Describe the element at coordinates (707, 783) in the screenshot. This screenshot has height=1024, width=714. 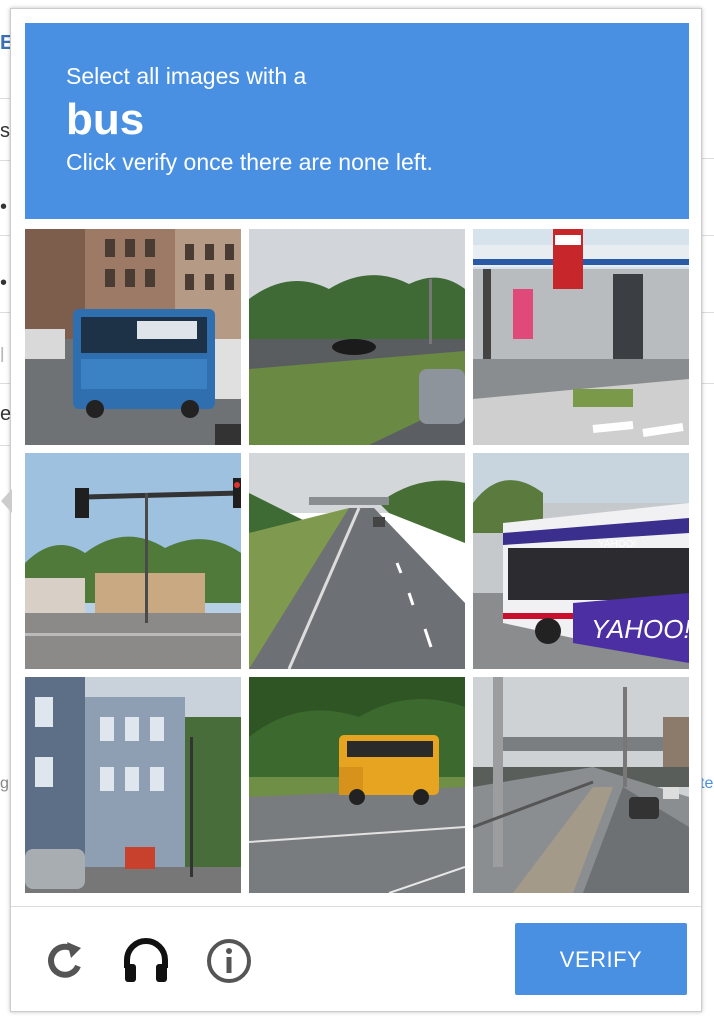
I see `background-text-fragment: te` at that location.